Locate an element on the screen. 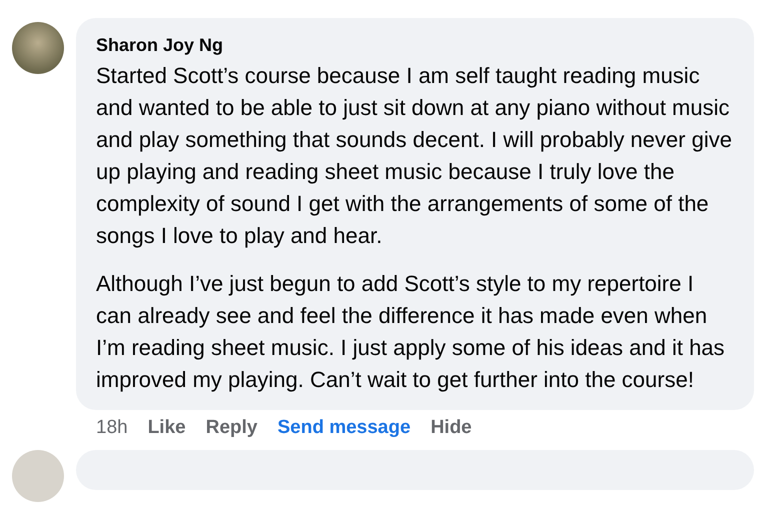 Image resolution: width=762 pixels, height=510 pixels. avatar-circle is located at coordinates (38, 48).